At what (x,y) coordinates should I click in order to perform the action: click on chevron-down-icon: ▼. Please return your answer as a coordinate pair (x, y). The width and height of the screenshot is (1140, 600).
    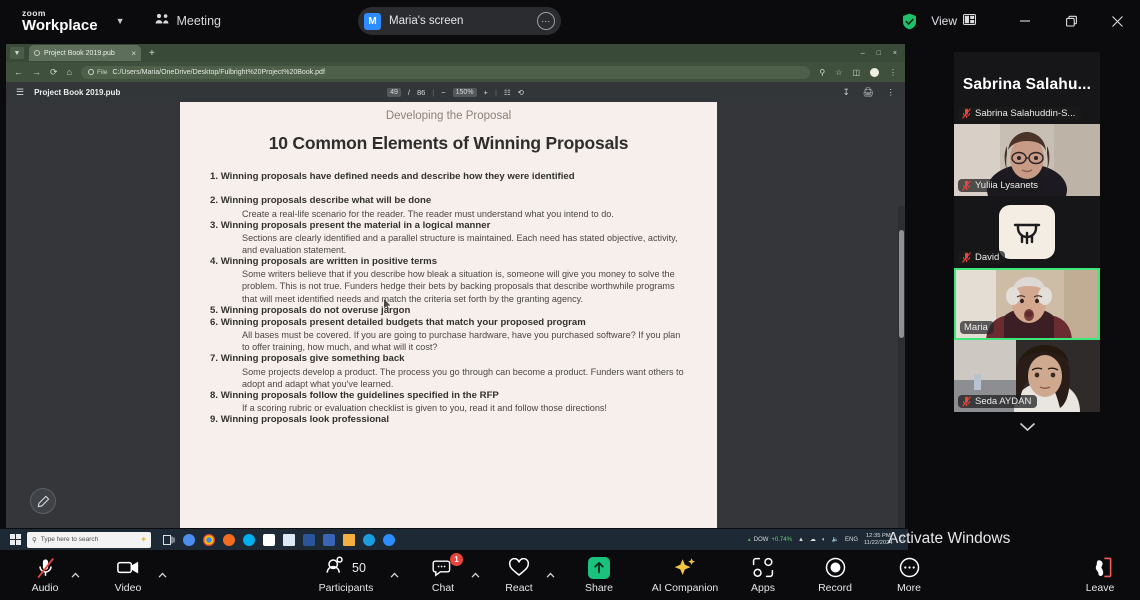
    Looking at the image, I should click on (120, 21).